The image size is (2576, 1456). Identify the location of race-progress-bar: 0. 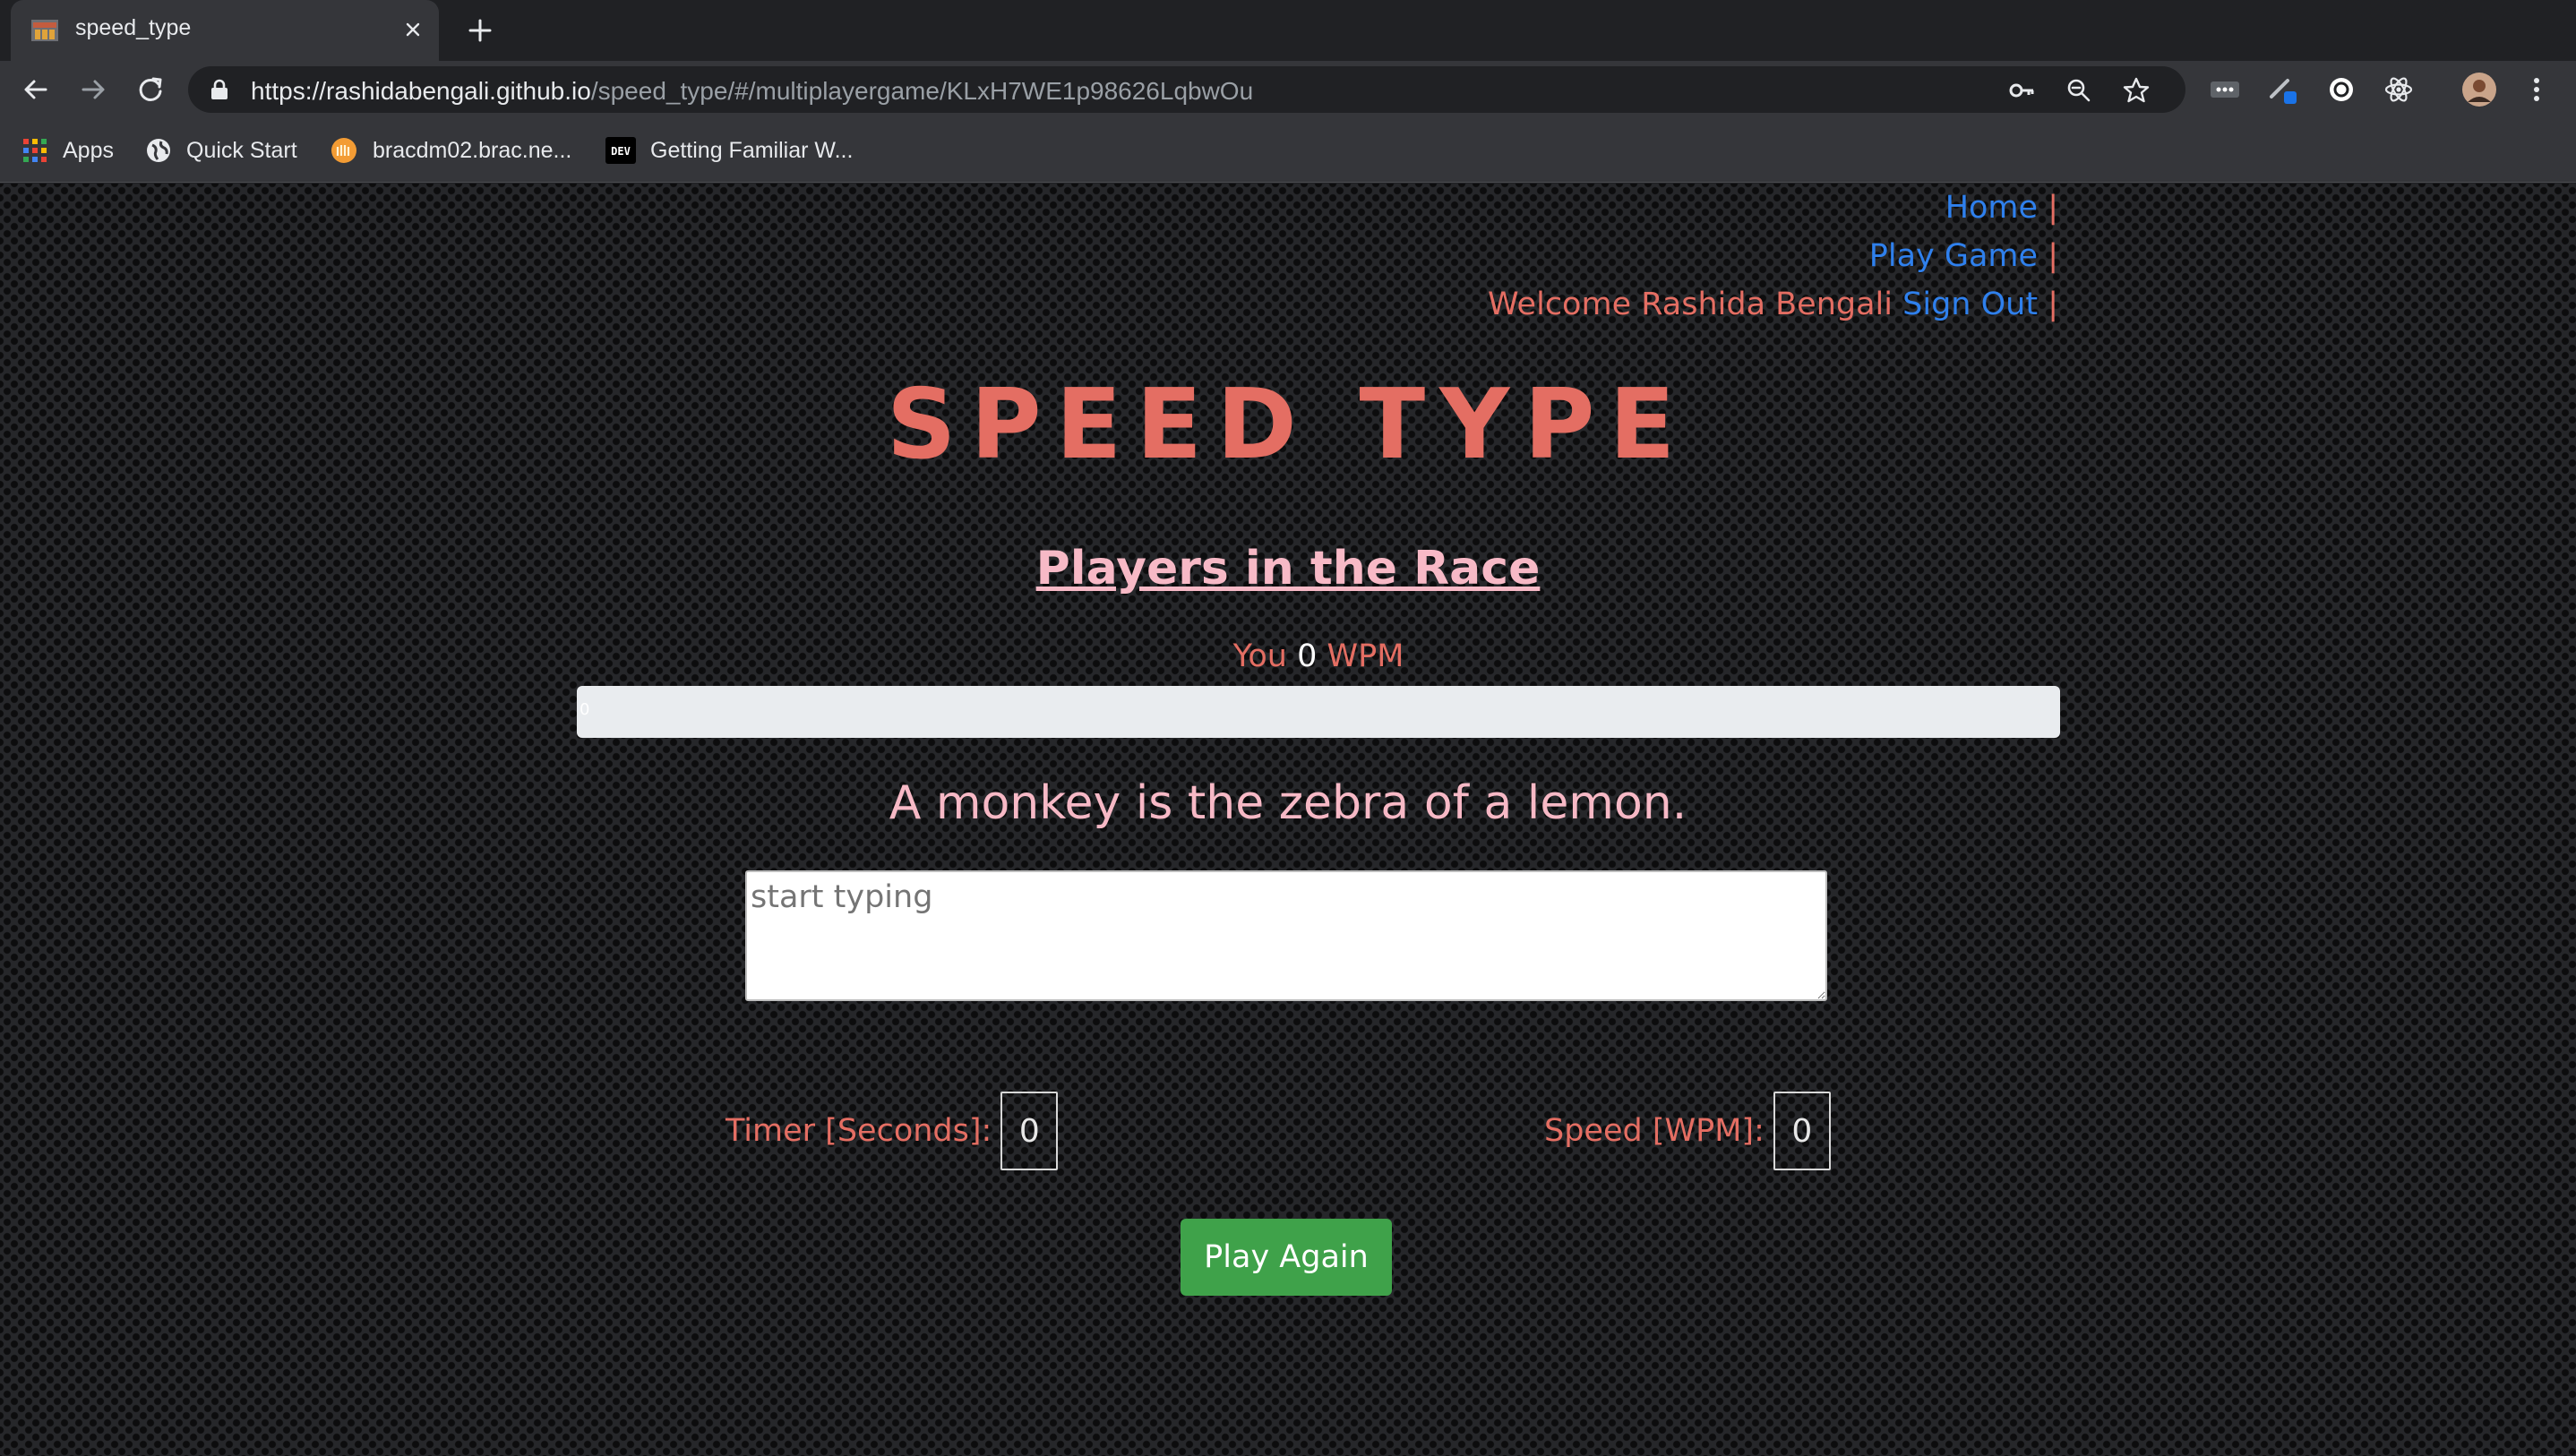
(1318, 712).